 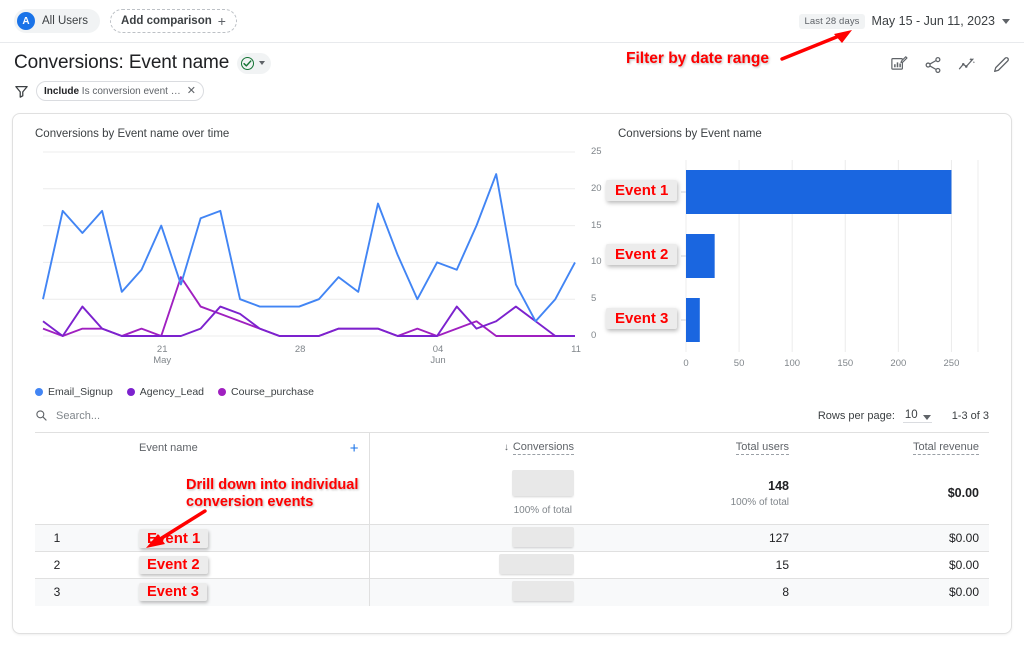 I want to click on audience-chip: A All Users, so click(x=57, y=21).